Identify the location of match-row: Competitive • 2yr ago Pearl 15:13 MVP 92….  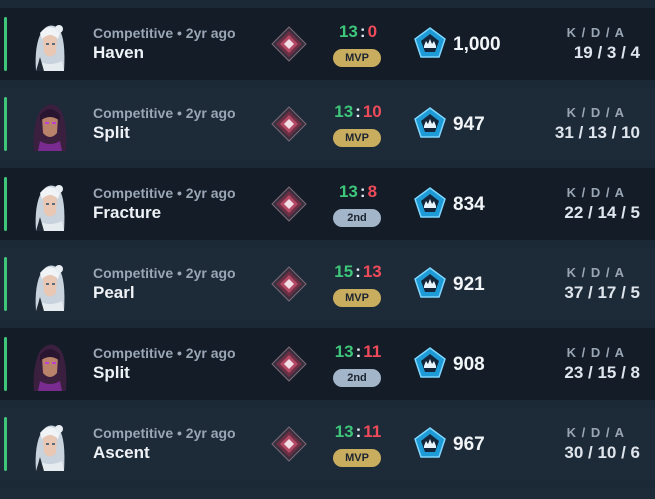
(327, 284).